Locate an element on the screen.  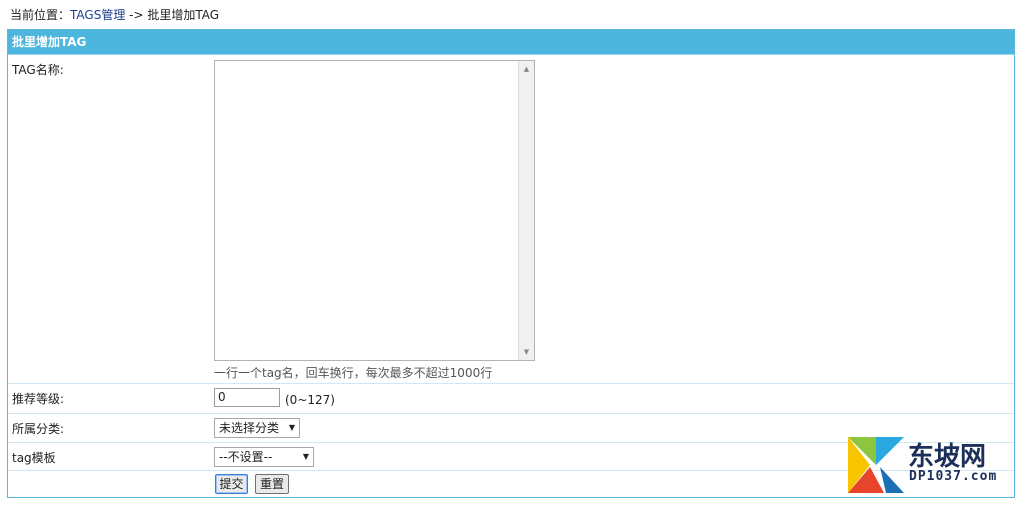
panel-title: 批里增加TAG is located at coordinates (511, 42).